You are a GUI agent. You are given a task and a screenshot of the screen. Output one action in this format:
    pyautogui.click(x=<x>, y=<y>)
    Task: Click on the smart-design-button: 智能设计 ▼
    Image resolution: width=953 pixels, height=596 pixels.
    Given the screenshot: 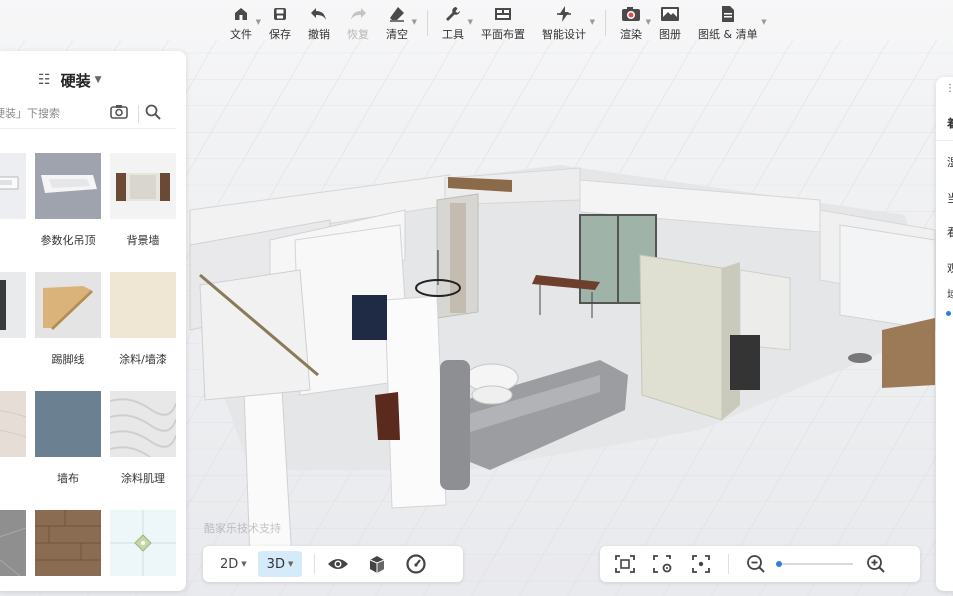 What is the action you would take?
    pyautogui.click(x=568, y=22)
    